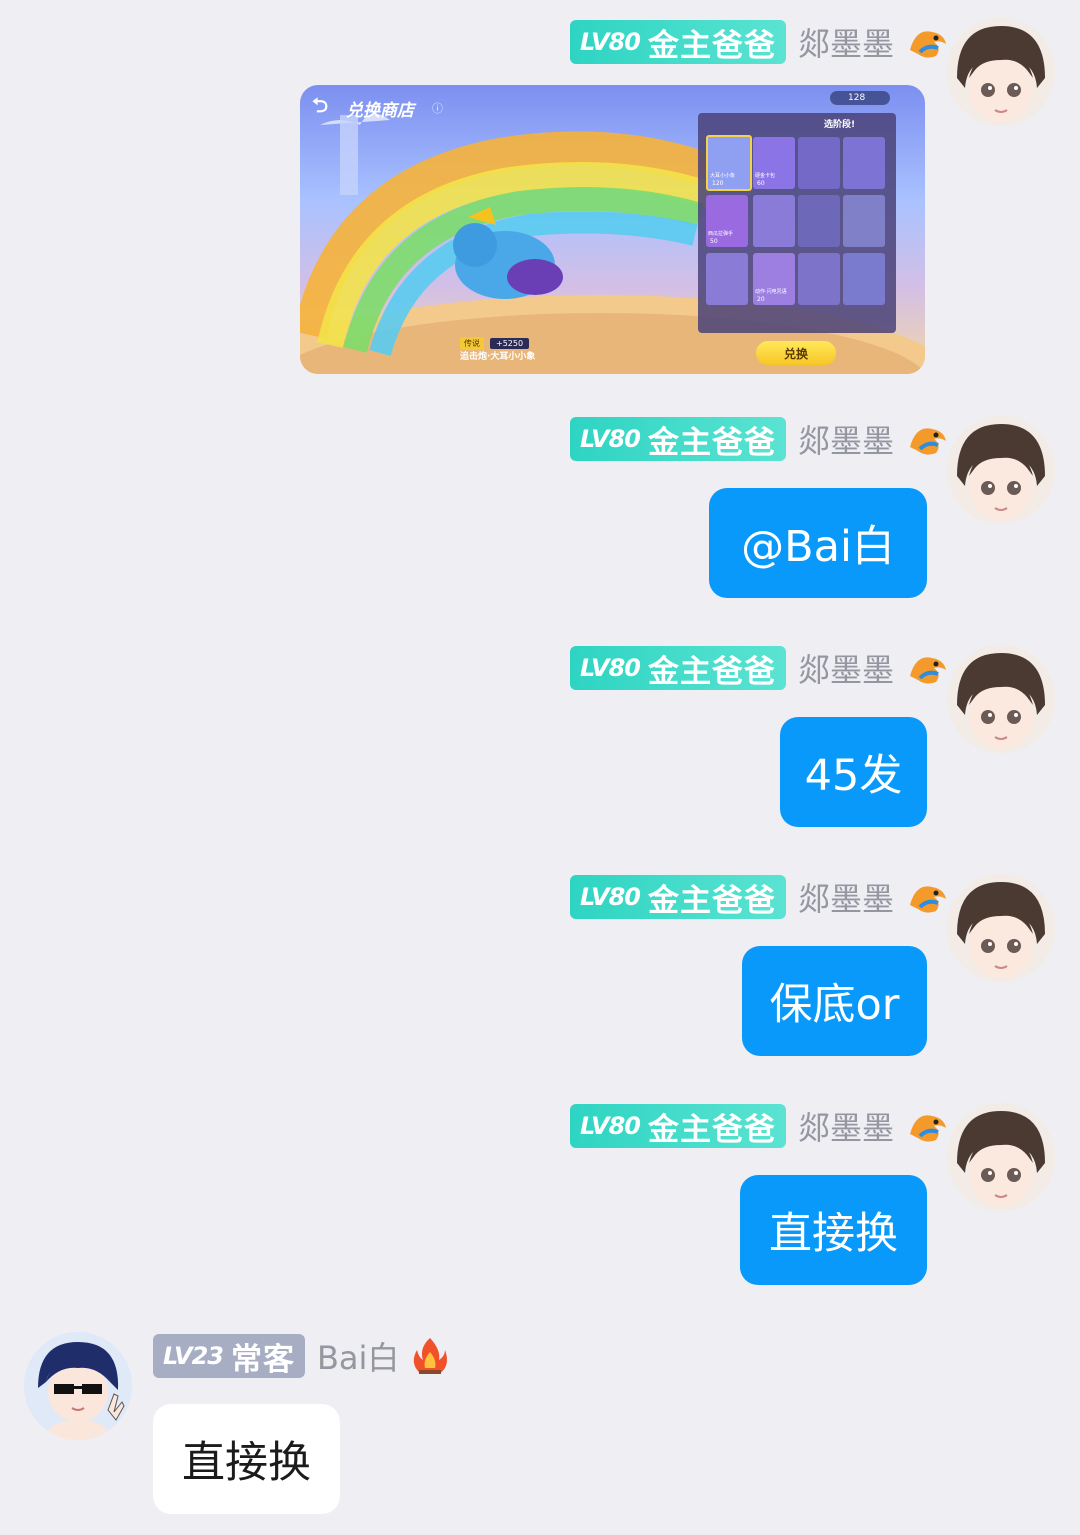 The height and width of the screenshot is (1535, 1080). I want to click on shop-tile: 大耳小小象 120, so click(729, 163).